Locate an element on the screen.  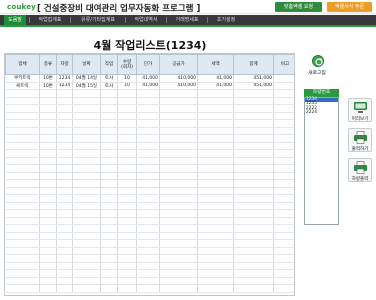
table-cell: 451,000 is located at coordinates (253, 86).